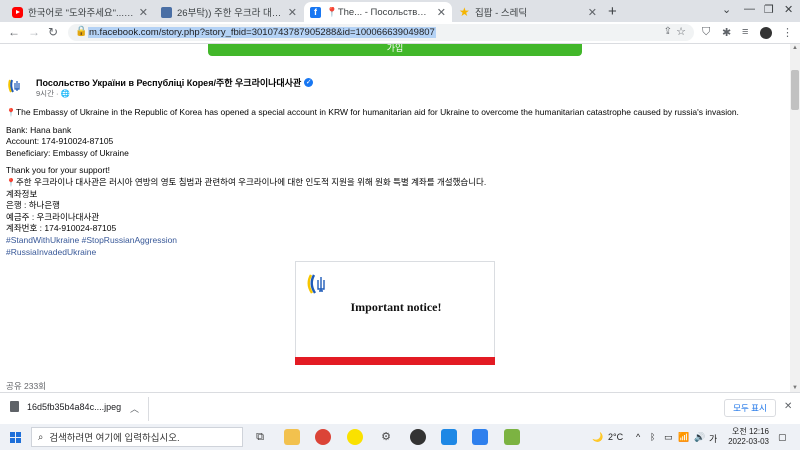 This screenshot has width=800, height=450. I want to click on hashtag-link: #StandWithUkraine #StopRussianAggression, so click(393, 241).